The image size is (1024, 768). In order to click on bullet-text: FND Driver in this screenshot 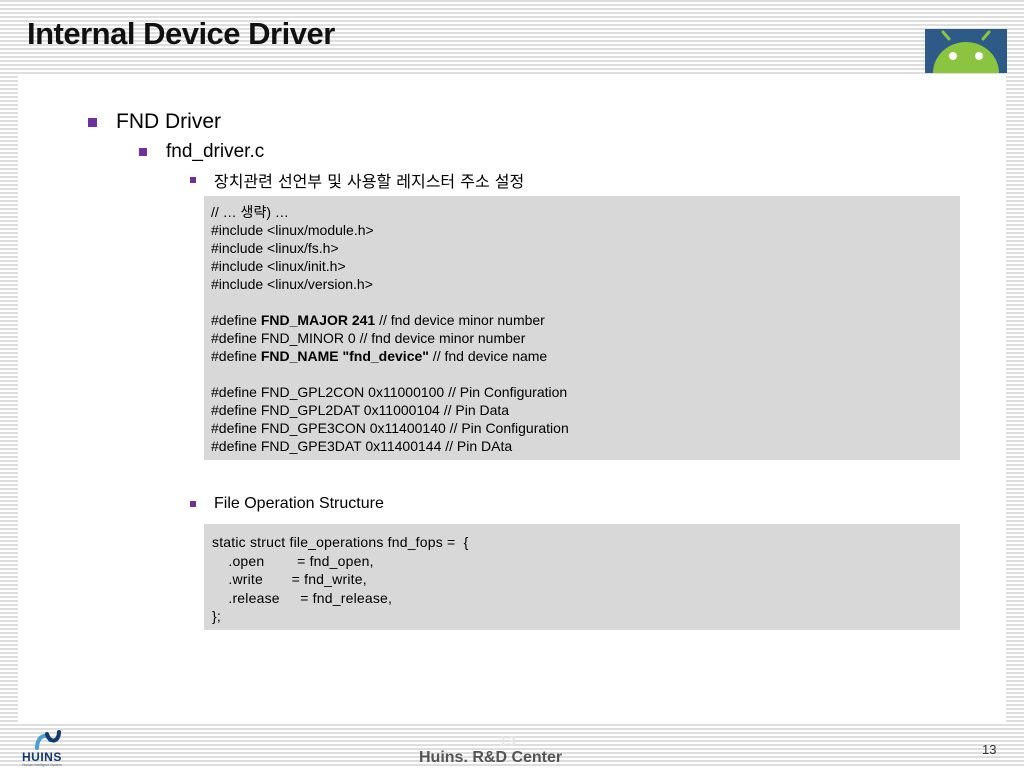, I will do `click(168, 121)`.